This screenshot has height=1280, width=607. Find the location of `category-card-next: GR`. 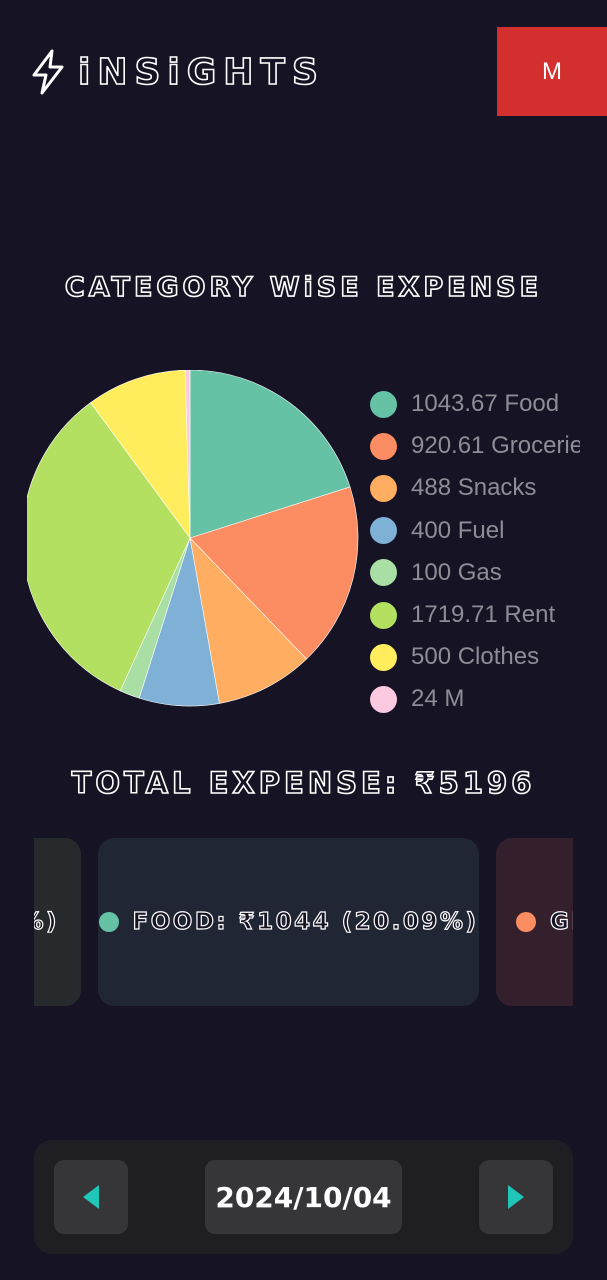

category-card-next: GR is located at coordinates (534, 922).